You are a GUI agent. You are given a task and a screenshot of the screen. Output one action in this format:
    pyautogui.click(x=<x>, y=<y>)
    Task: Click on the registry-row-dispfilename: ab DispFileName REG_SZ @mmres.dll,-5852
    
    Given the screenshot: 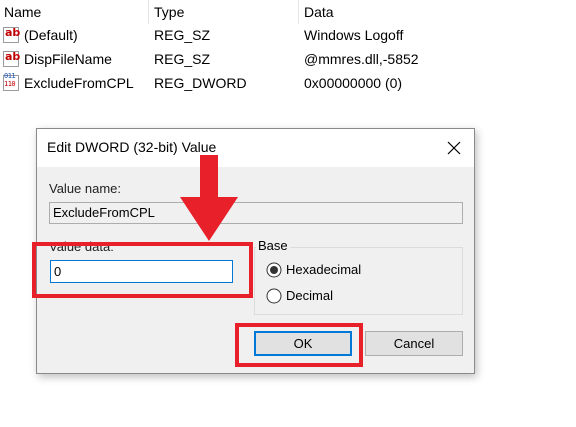 What is the action you would take?
    pyautogui.click(x=288, y=59)
    